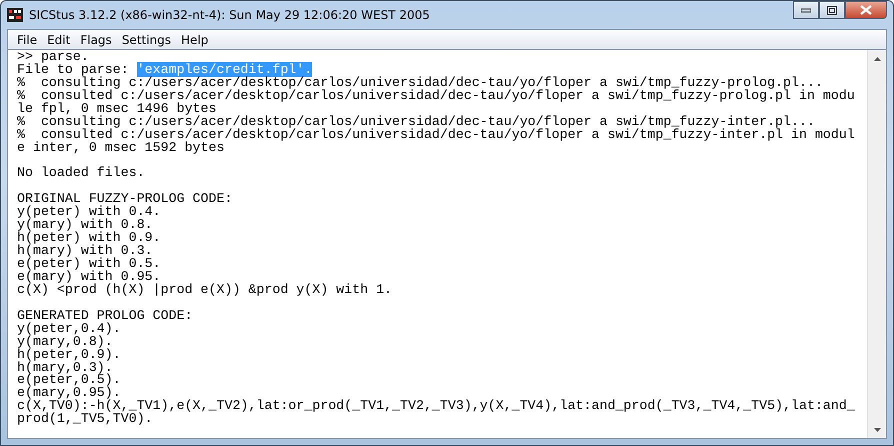 The width and height of the screenshot is (894, 446). I want to click on app-logo-icon, so click(15, 15).